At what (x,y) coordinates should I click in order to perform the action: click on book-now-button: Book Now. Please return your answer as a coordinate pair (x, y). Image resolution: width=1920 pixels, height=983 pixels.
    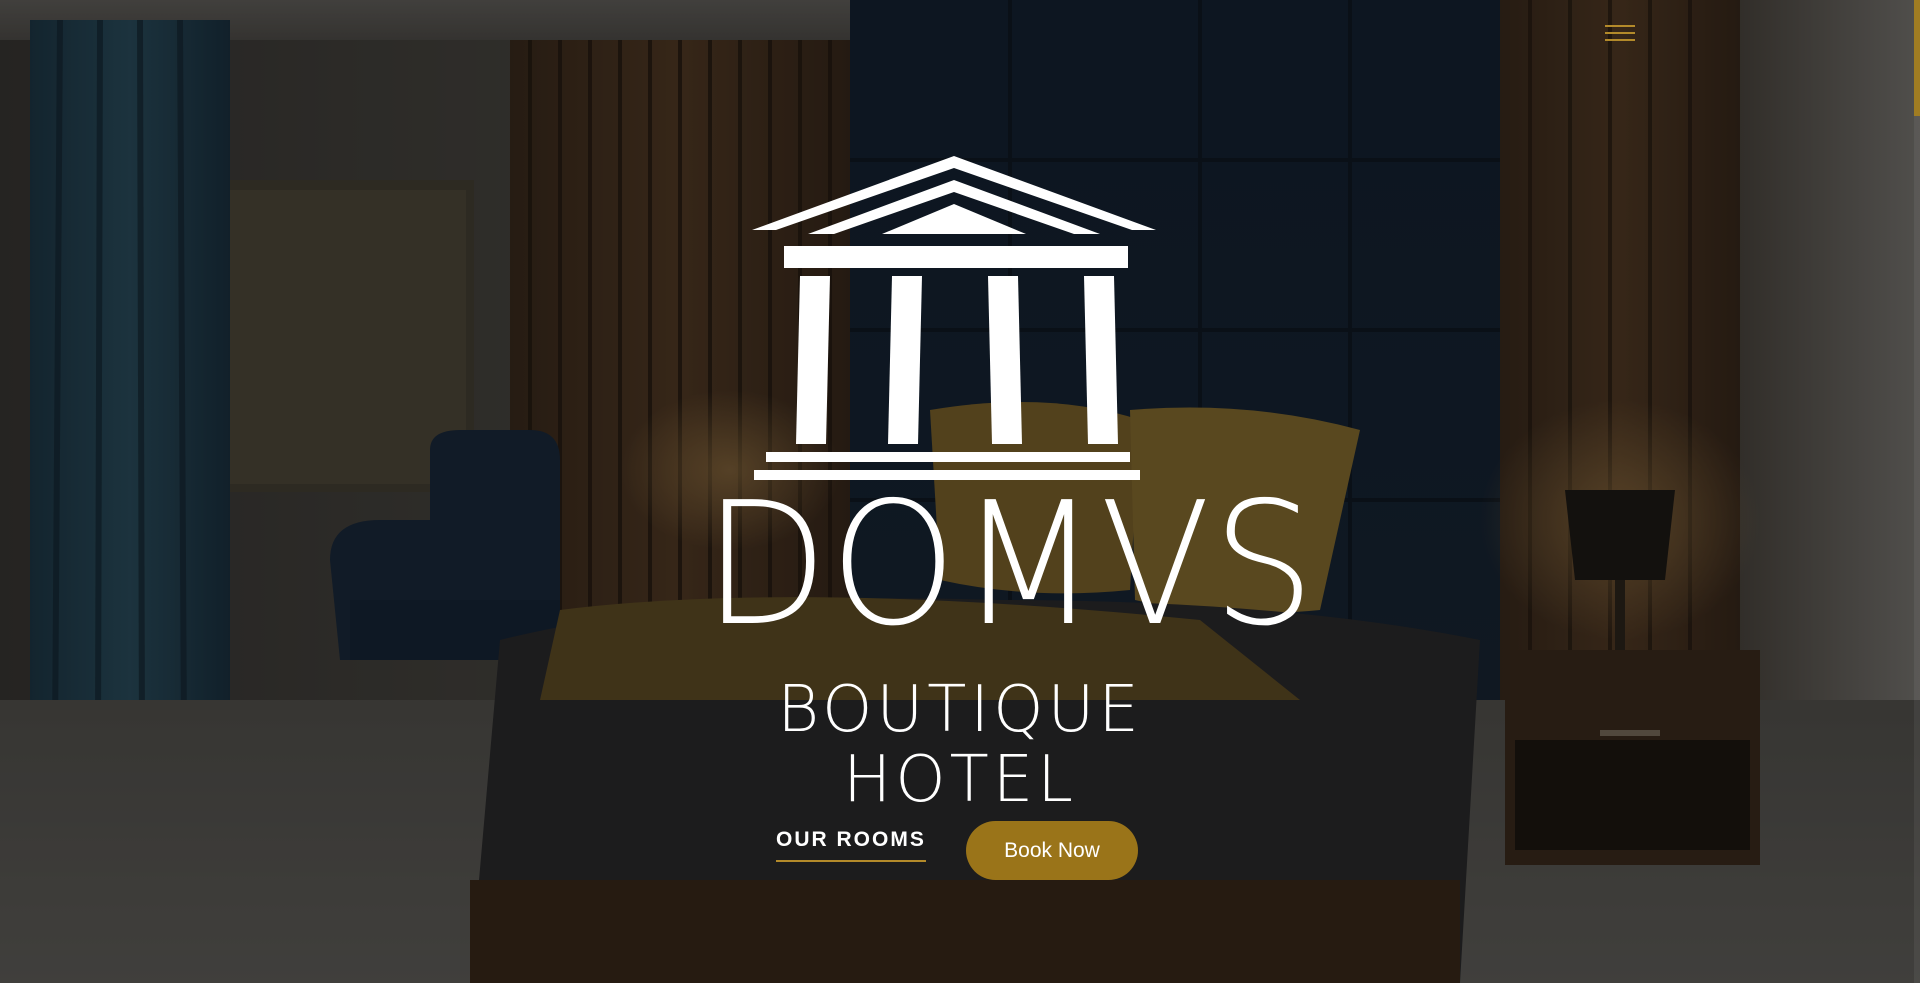
    Looking at the image, I should click on (1052, 850).